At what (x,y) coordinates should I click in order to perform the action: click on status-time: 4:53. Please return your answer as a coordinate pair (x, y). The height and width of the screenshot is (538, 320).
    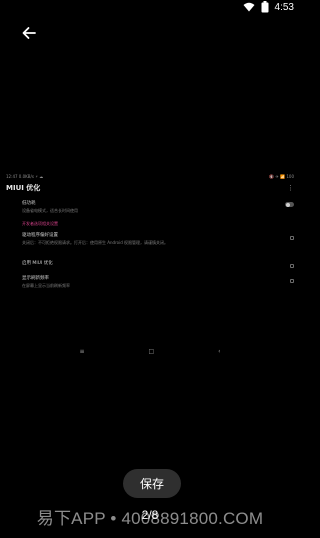
    Looking at the image, I should click on (284, 7).